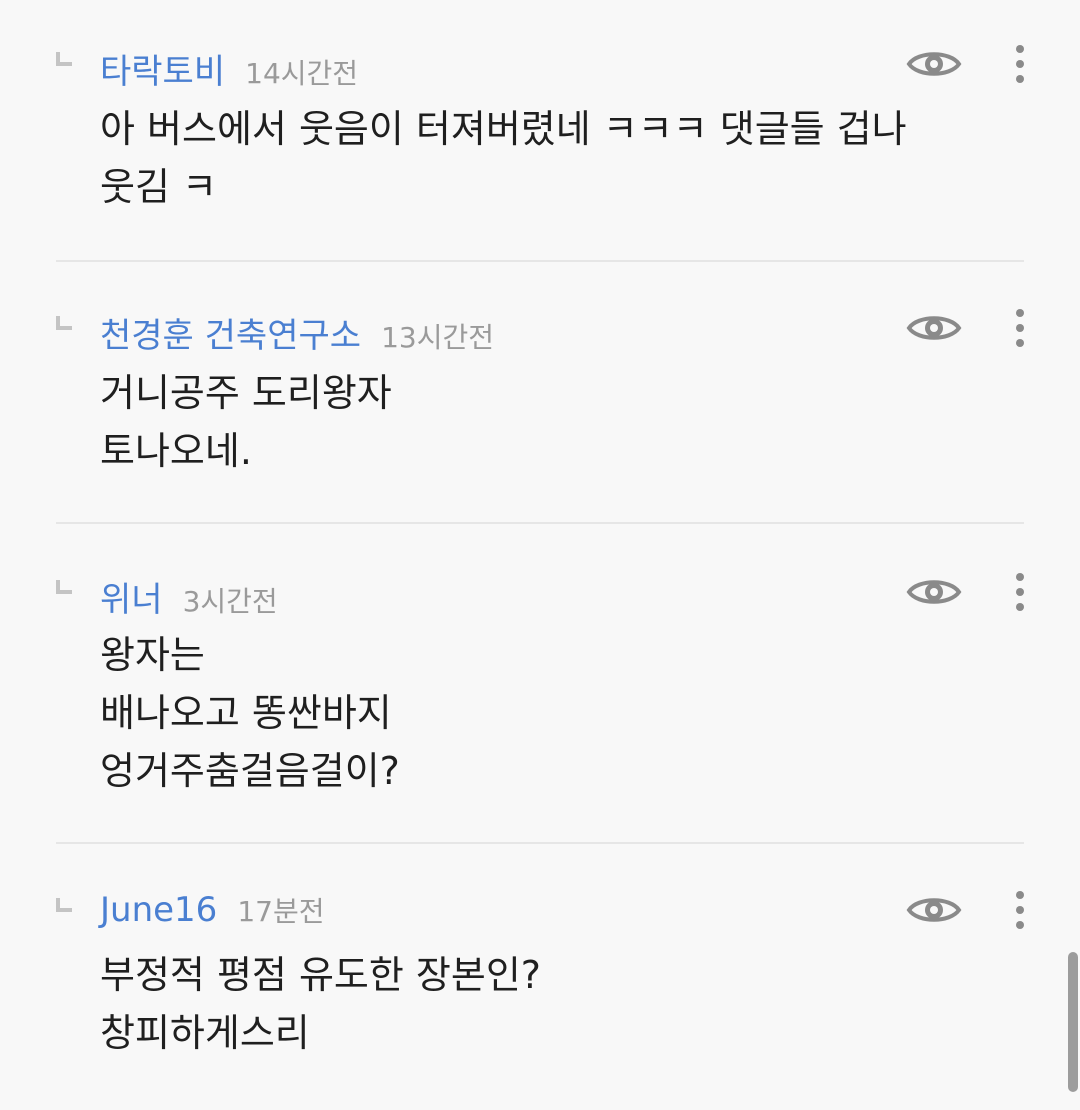 The height and width of the screenshot is (1110, 1080). I want to click on comment-meta: 타락토비 14시간전, so click(229, 68).